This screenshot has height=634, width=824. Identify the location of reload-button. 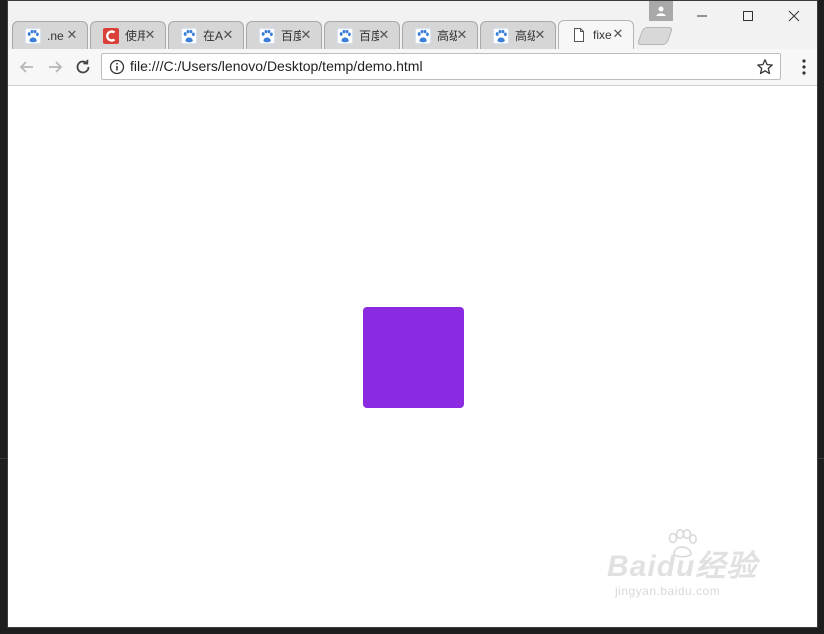
(83, 67).